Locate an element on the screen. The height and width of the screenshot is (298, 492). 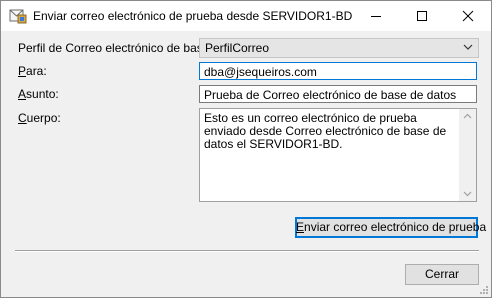
body-label-text: uerpo: is located at coordinates (43, 118).